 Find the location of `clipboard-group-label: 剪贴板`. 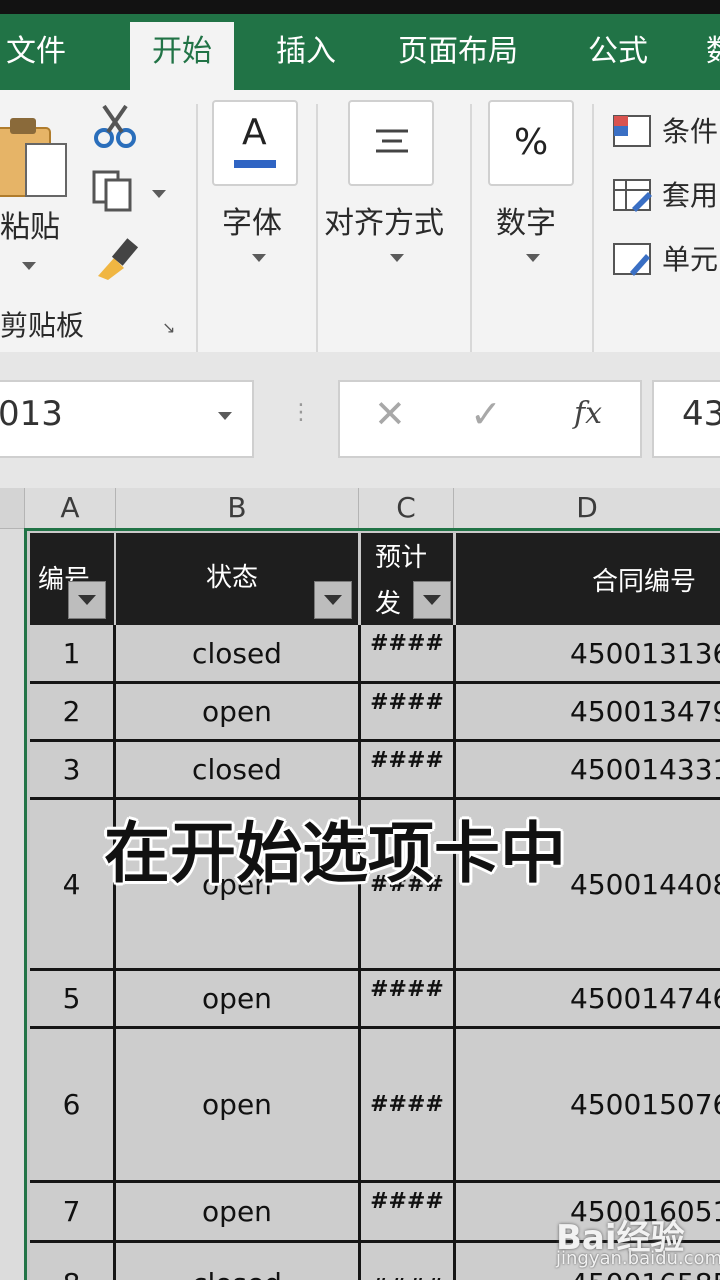

clipboard-group-label: 剪贴板 is located at coordinates (42, 325).